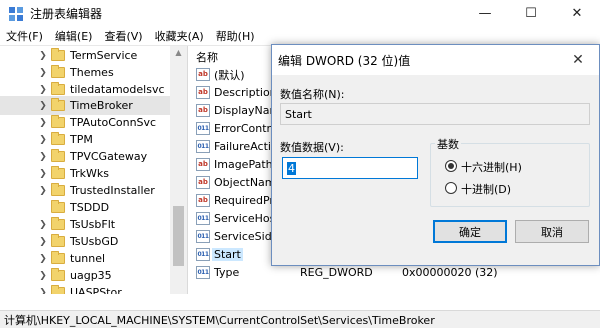 The width and height of the screenshot is (600, 328). Describe the element at coordinates (235, 36) in the screenshot. I see `menu-help: 帮助(H)` at that location.